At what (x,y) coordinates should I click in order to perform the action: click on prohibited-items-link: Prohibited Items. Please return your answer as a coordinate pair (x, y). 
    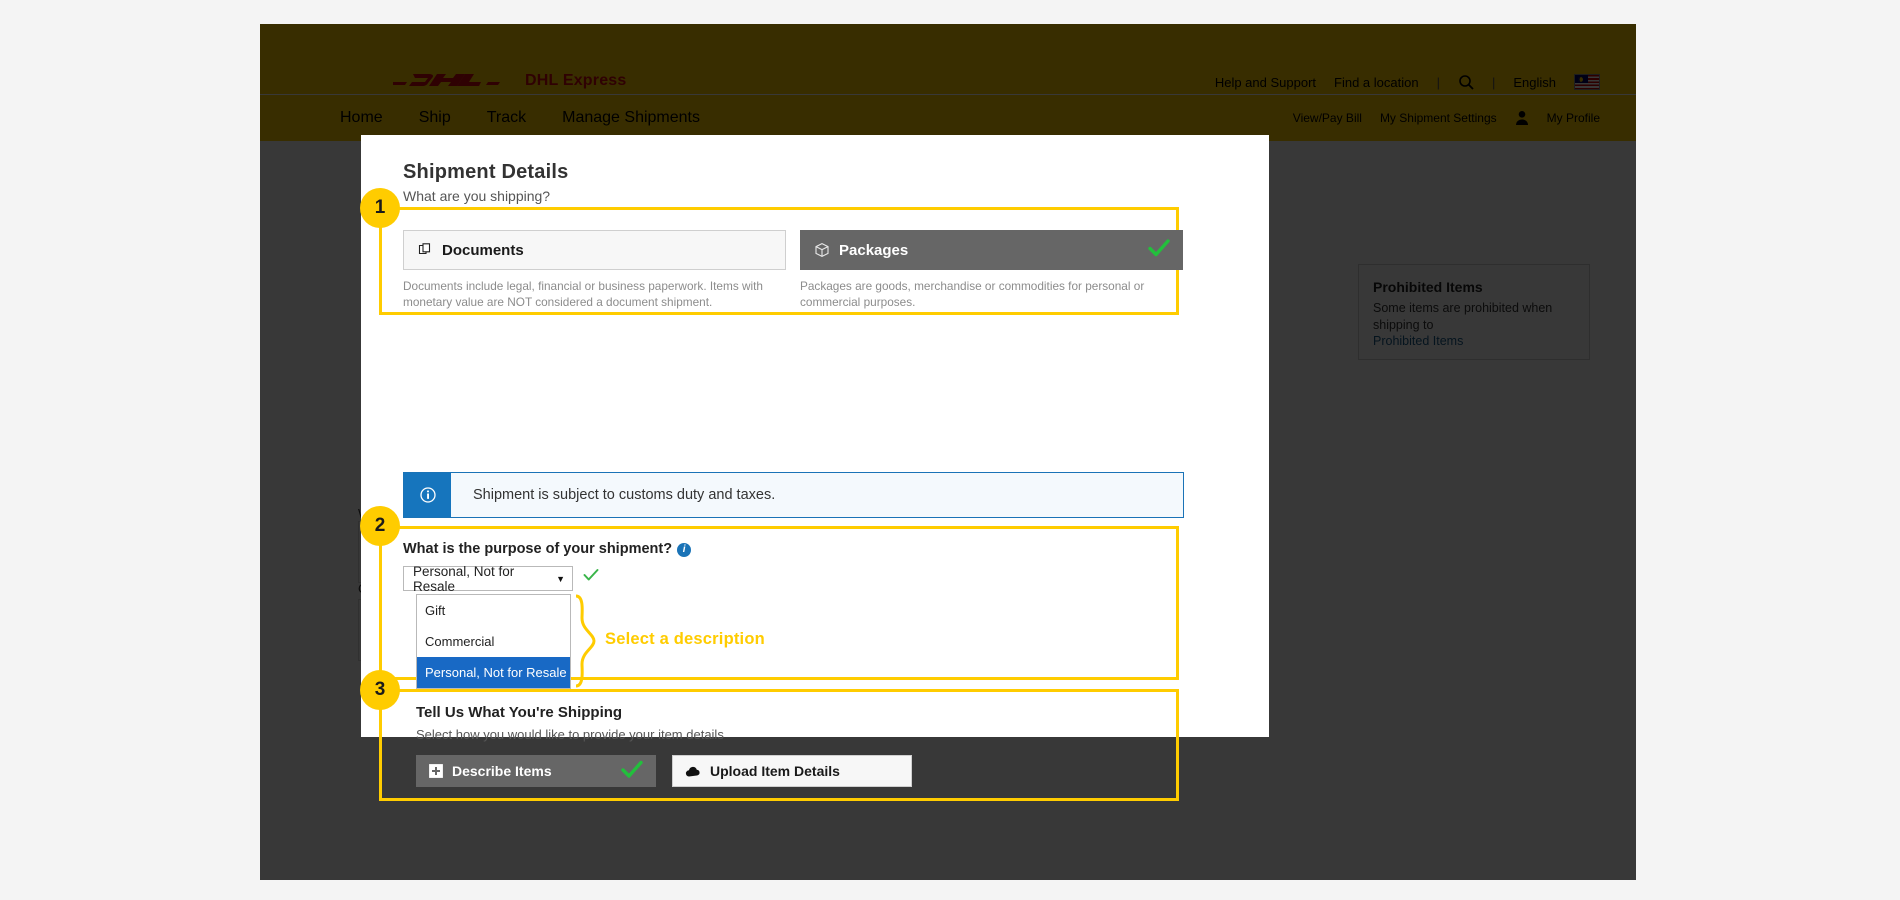
    Looking at the image, I should click on (1474, 341).